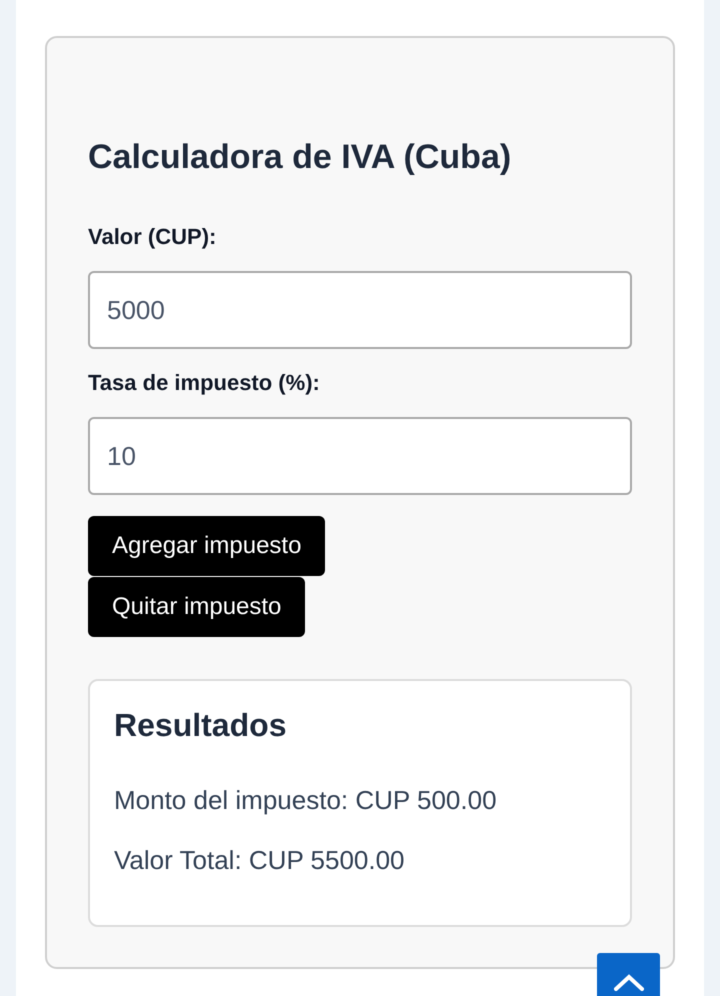 This screenshot has height=996, width=720. Describe the element at coordinates (152, 237) in the screenshot. I see `field-label: Valor (CUP):` at that location.